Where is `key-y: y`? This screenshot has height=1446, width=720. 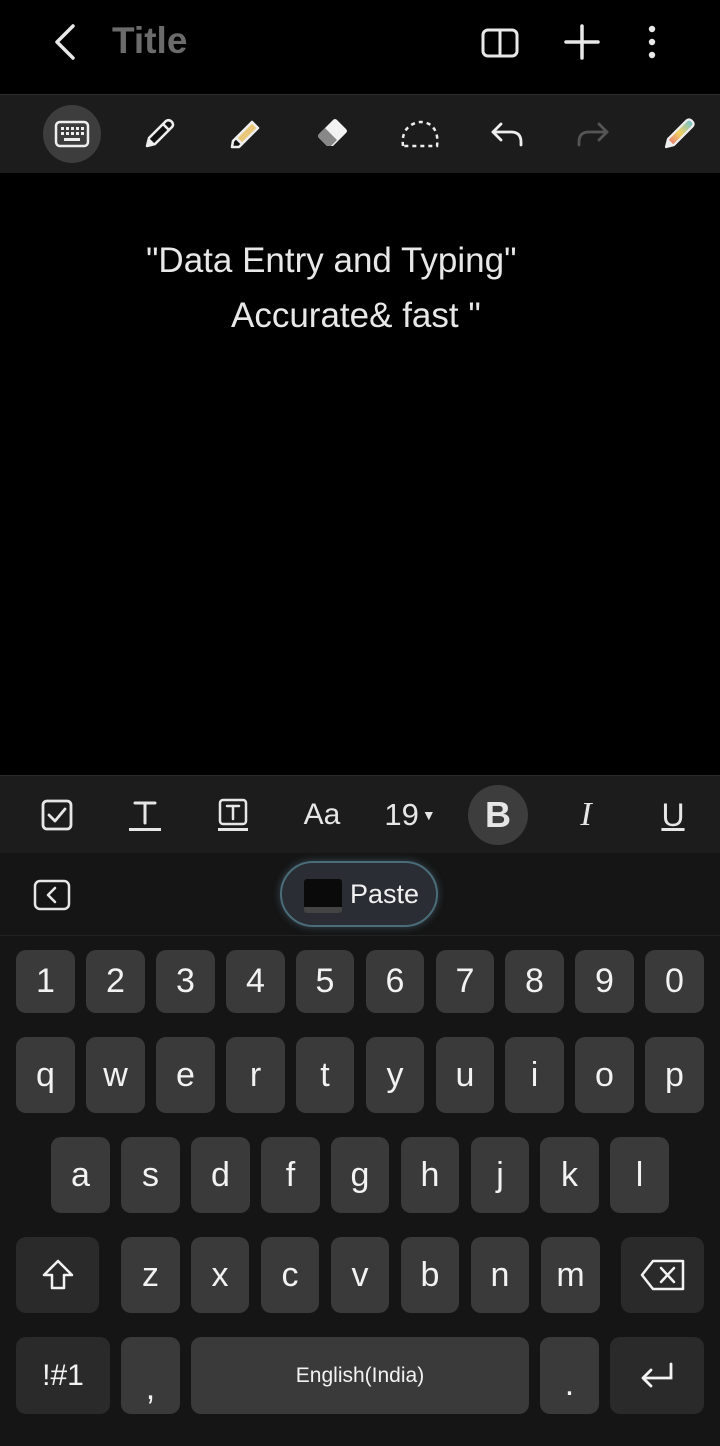
key-y: y is located at coordinates (395, 1075).